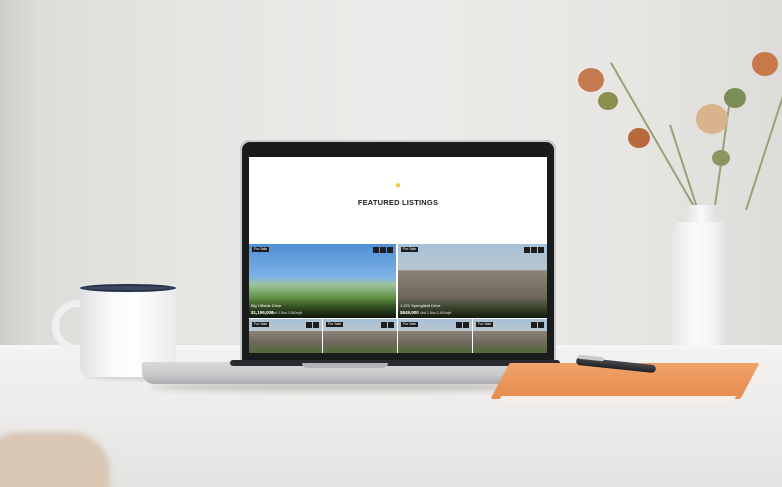 The height and width of the screenshot is (487, 782). Describe the element at coordinates (398, 185) in the screenshot. I see `lightbulb-icon: ●` at that location.